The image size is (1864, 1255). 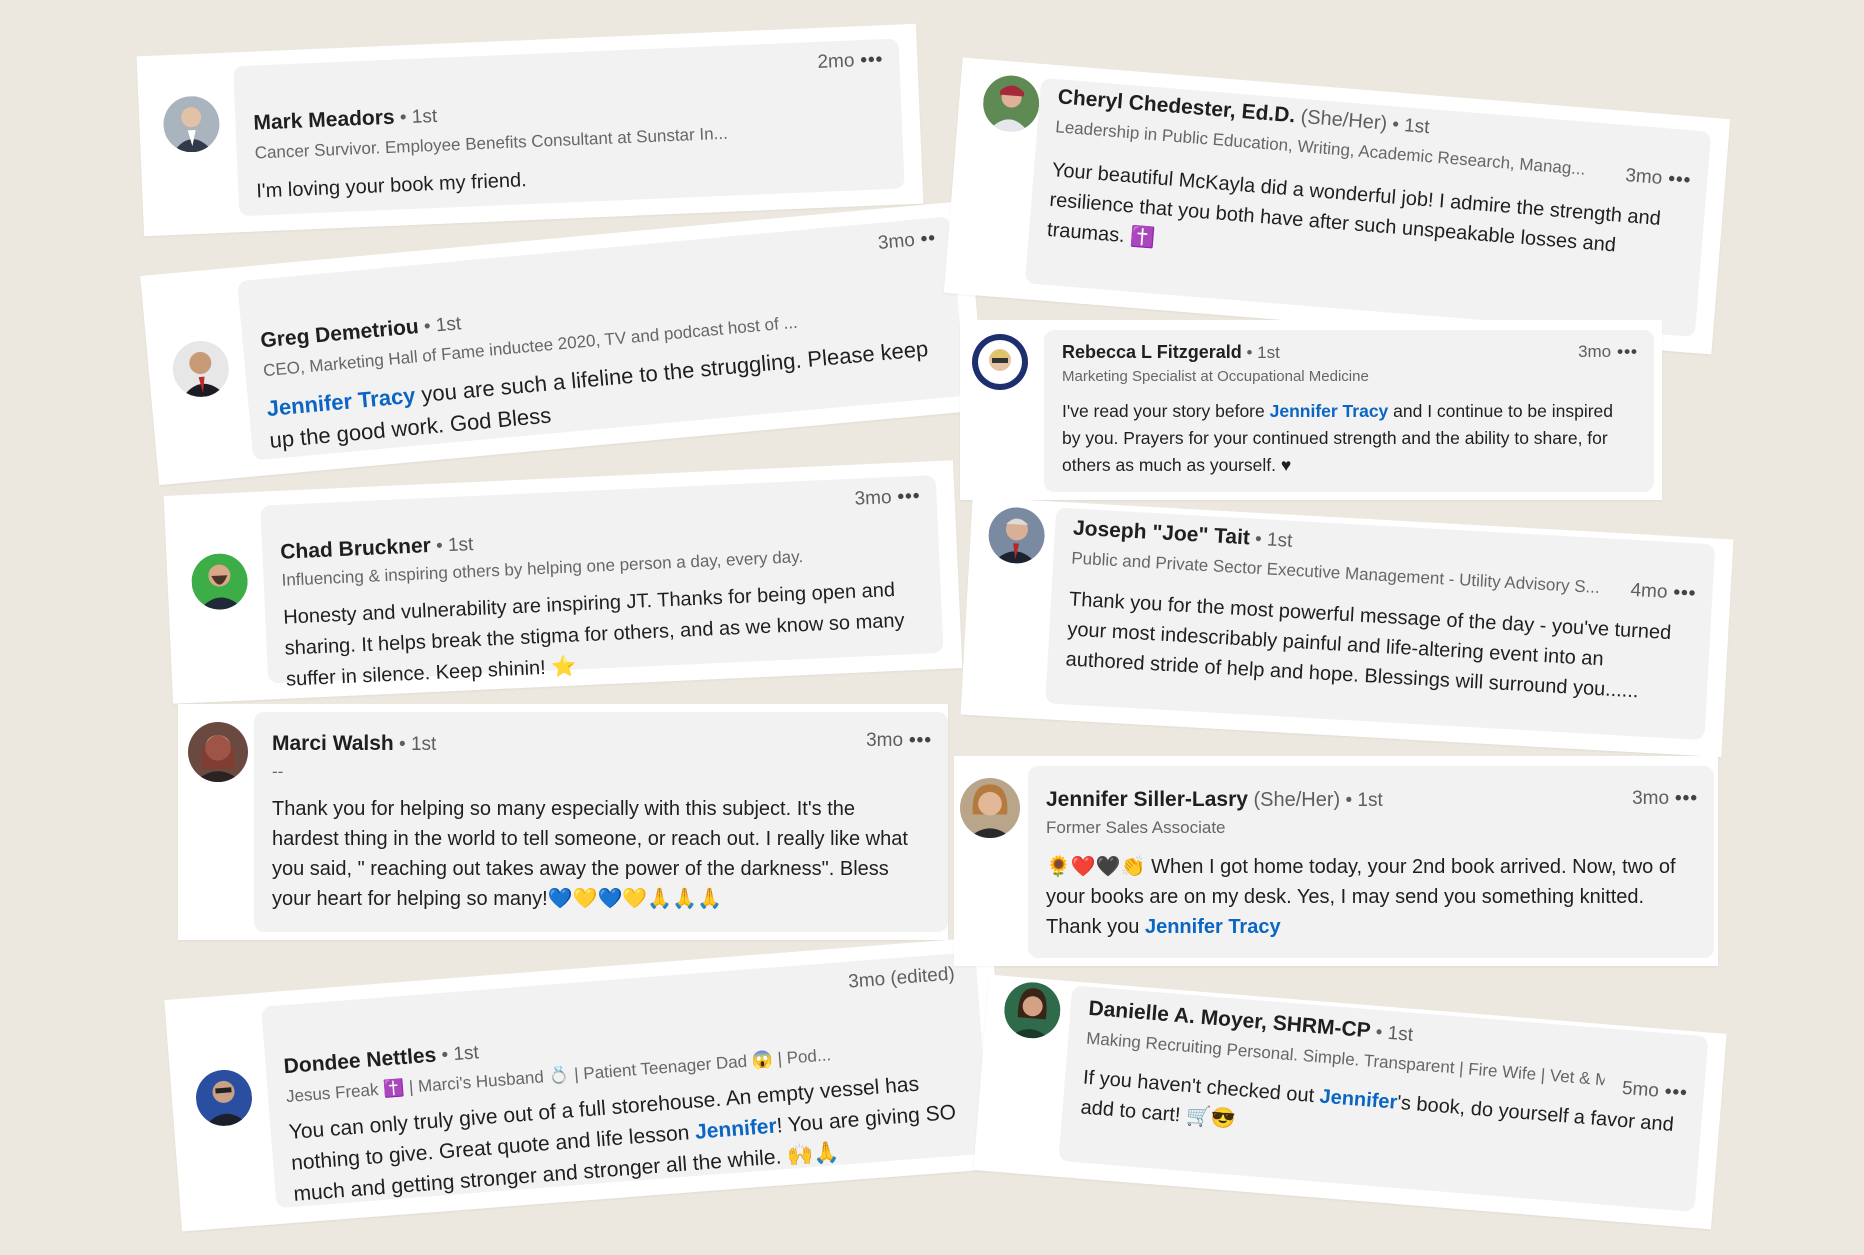 What do you see at coordinates (1147, 799) in the screenshot?
I see `author-name: Jennifer Siller-Lasry` at bounding box center [1147, 799].